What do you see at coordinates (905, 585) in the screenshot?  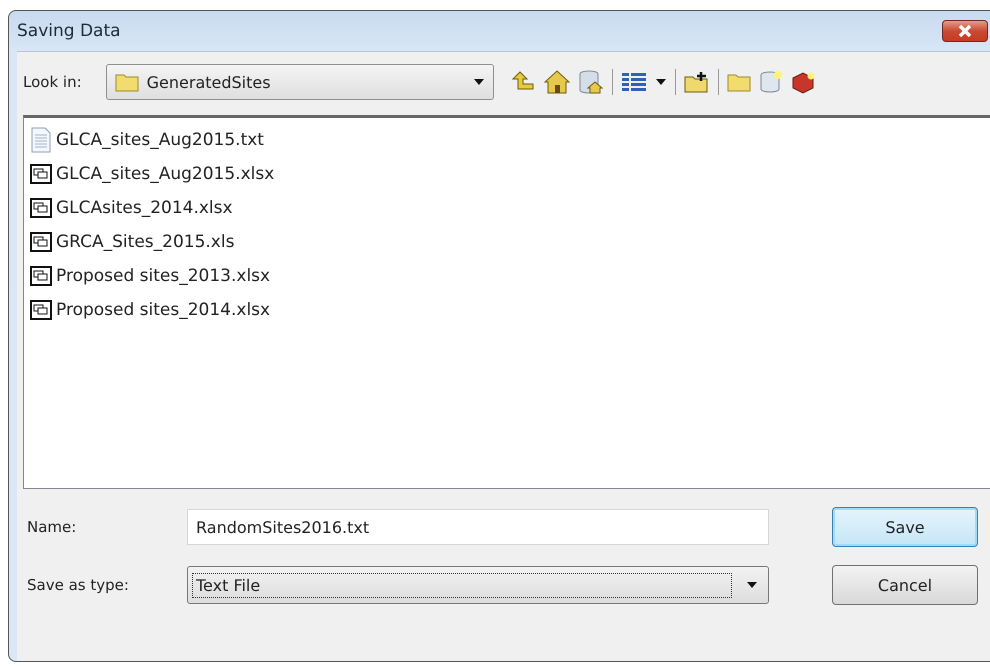 I see `cancel-button: Cancel` at bounding box center [905, 585].